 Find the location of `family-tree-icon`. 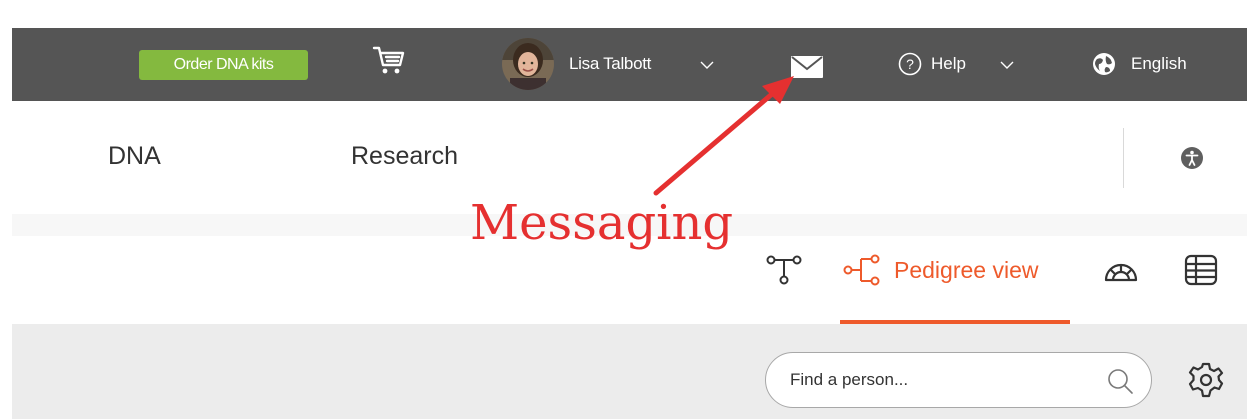

family-tree-icon is located at coordinates (784, 270).